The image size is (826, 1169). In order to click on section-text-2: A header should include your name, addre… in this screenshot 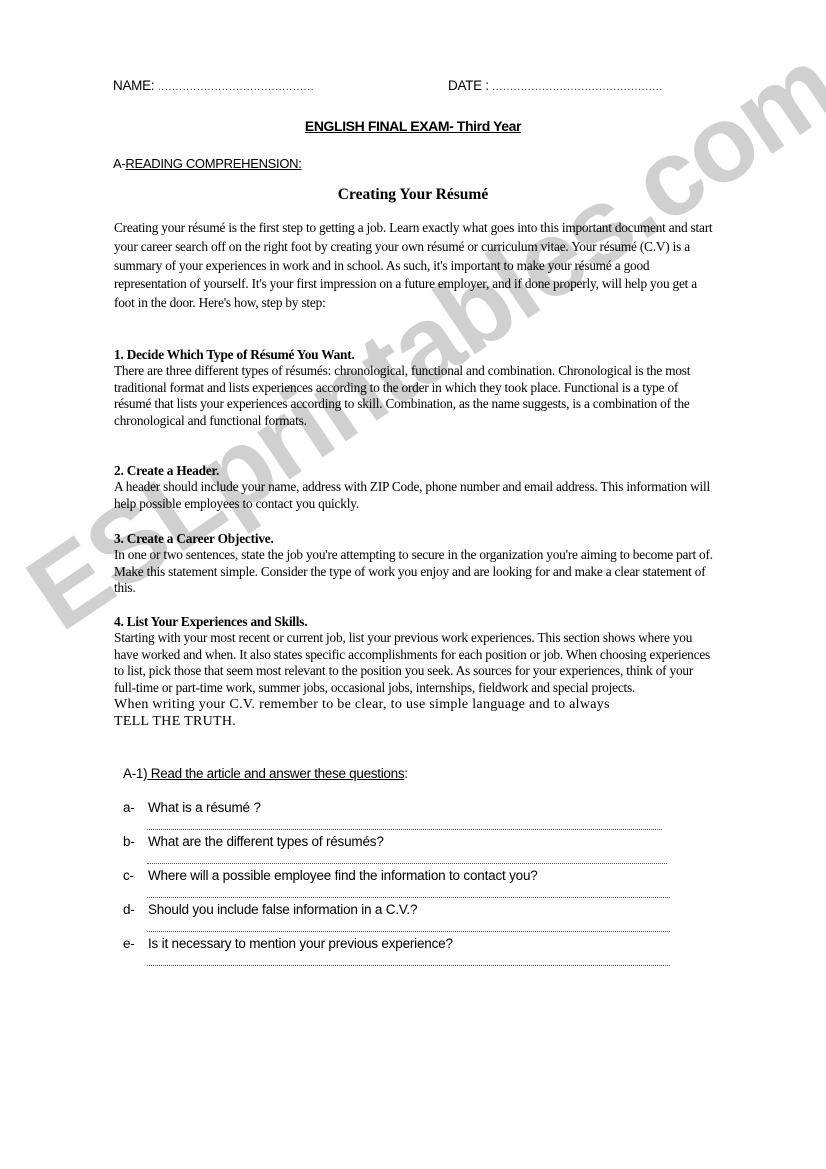, I will do `click(412, 495)`.